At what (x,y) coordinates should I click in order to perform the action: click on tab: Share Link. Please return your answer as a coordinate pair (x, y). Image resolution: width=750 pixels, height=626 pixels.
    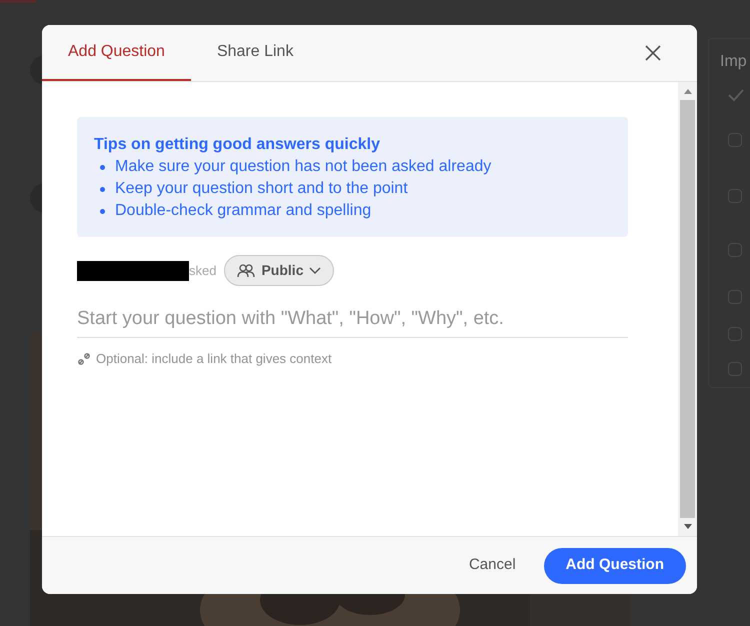
    Looking at the image, I should click on (255, 53).